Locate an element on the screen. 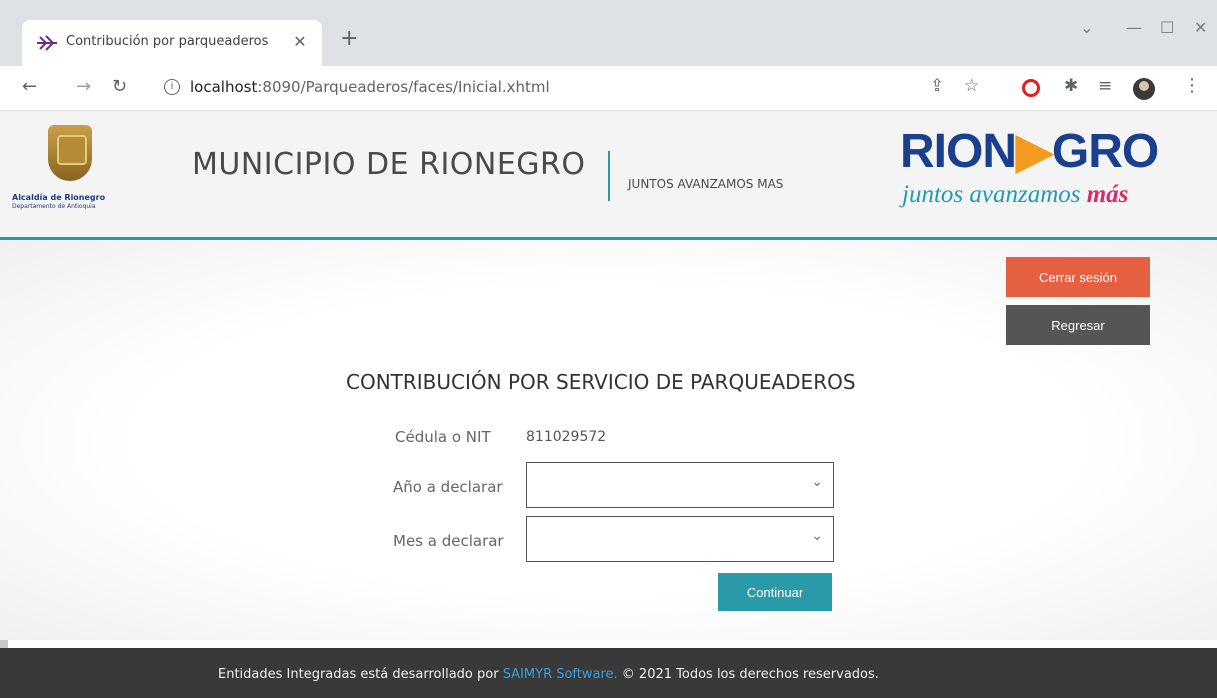  saimyr-link: SAIMYR Software. is located at coordinates (560, 674).